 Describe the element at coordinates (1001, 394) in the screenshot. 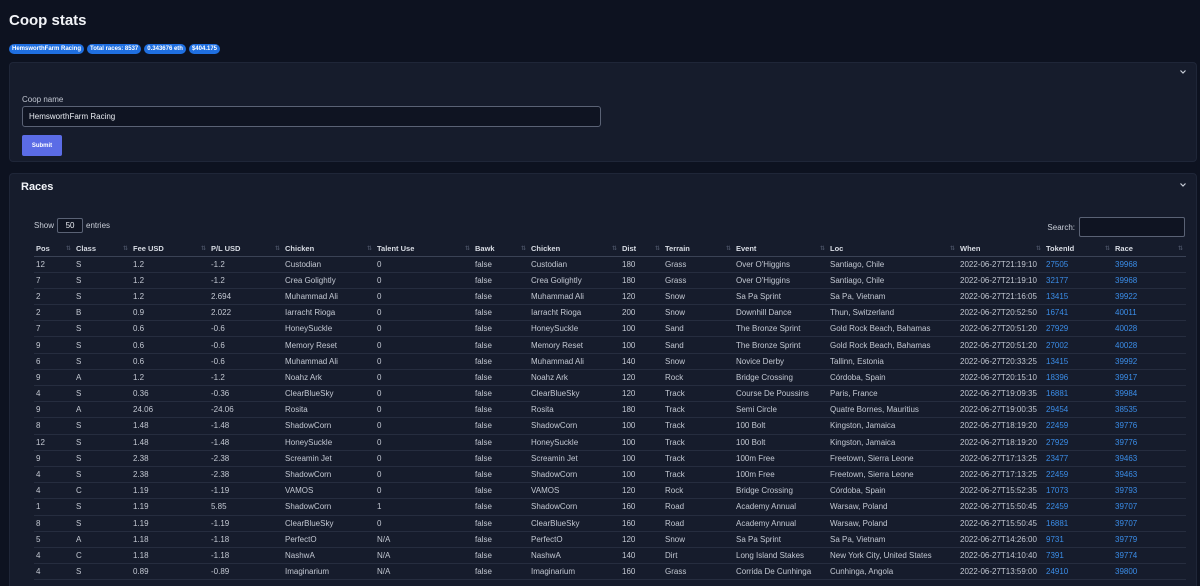

I see `table-cell: 2022-06-27T19:09:35` at that location.